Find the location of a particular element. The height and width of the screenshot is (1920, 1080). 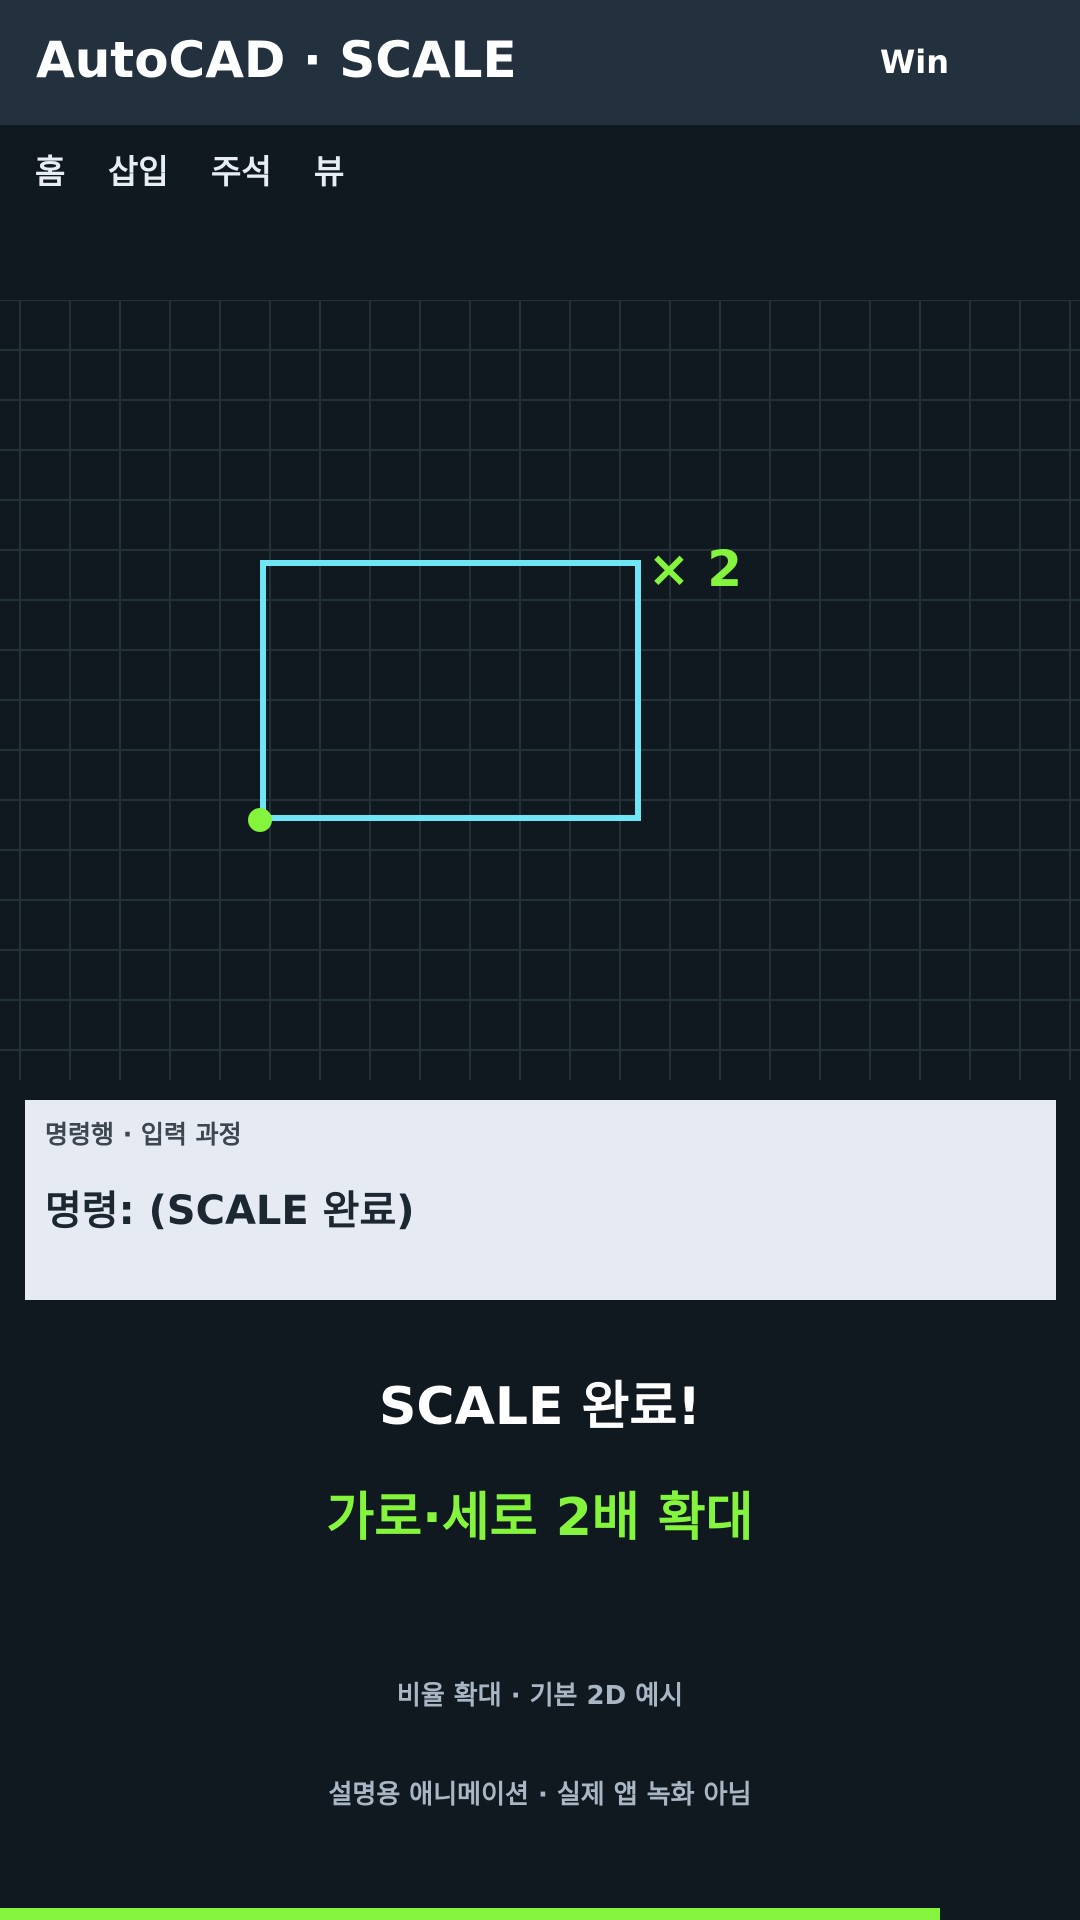

tab-insert: 삽입 is located at coordinates (138, 172).